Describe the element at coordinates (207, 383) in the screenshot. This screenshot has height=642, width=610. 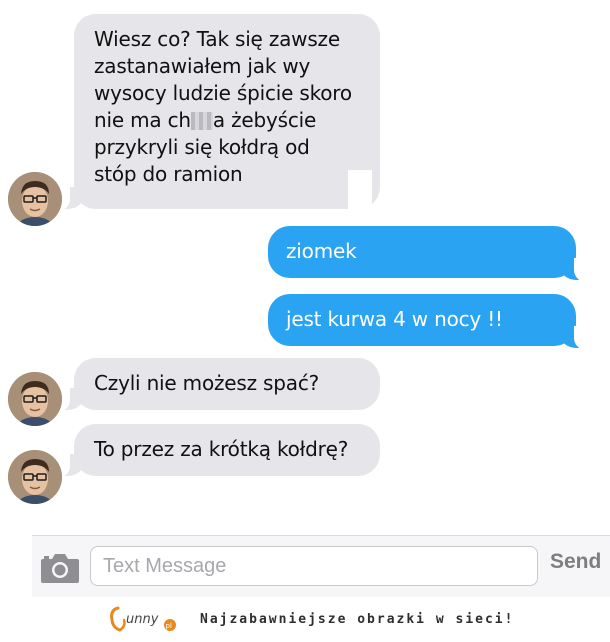
I see `message-text: Czyli nie możesz spać?` at that location.